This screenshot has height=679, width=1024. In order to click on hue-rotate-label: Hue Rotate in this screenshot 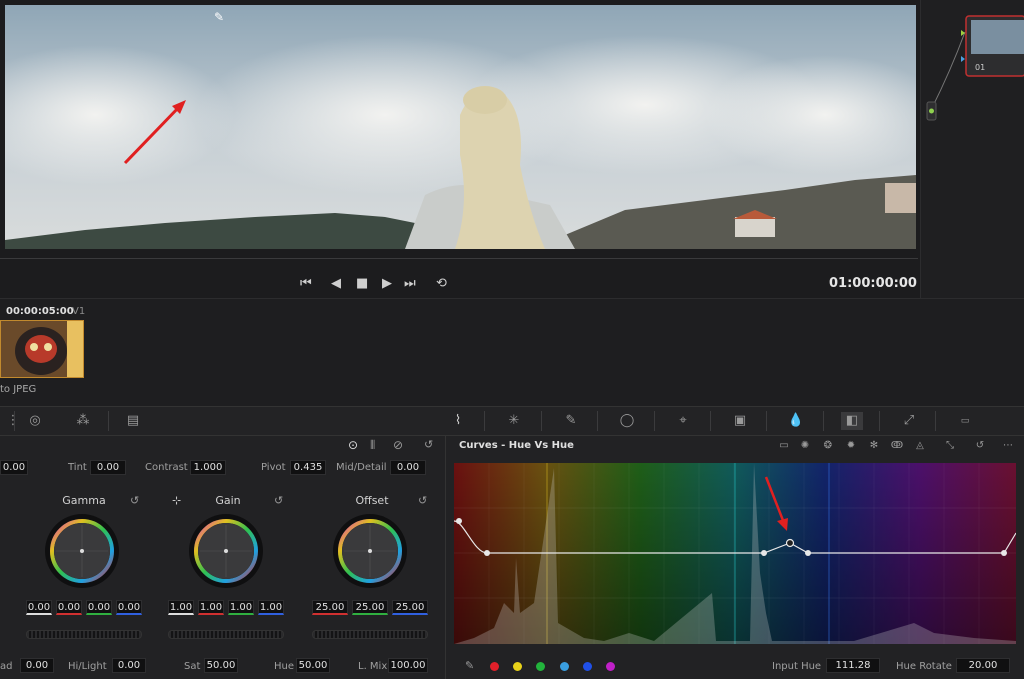, I will do `click(924, 666)`.